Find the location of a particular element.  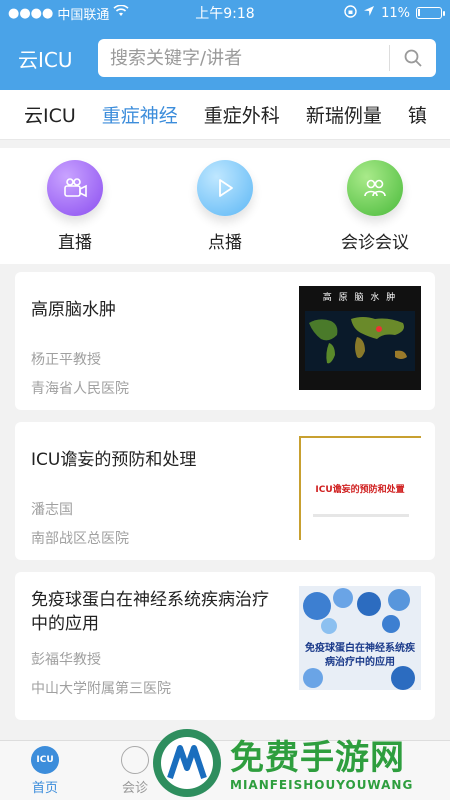

bottom-nav: ICU 首页 会诊 is located at coordinates (225, 770).